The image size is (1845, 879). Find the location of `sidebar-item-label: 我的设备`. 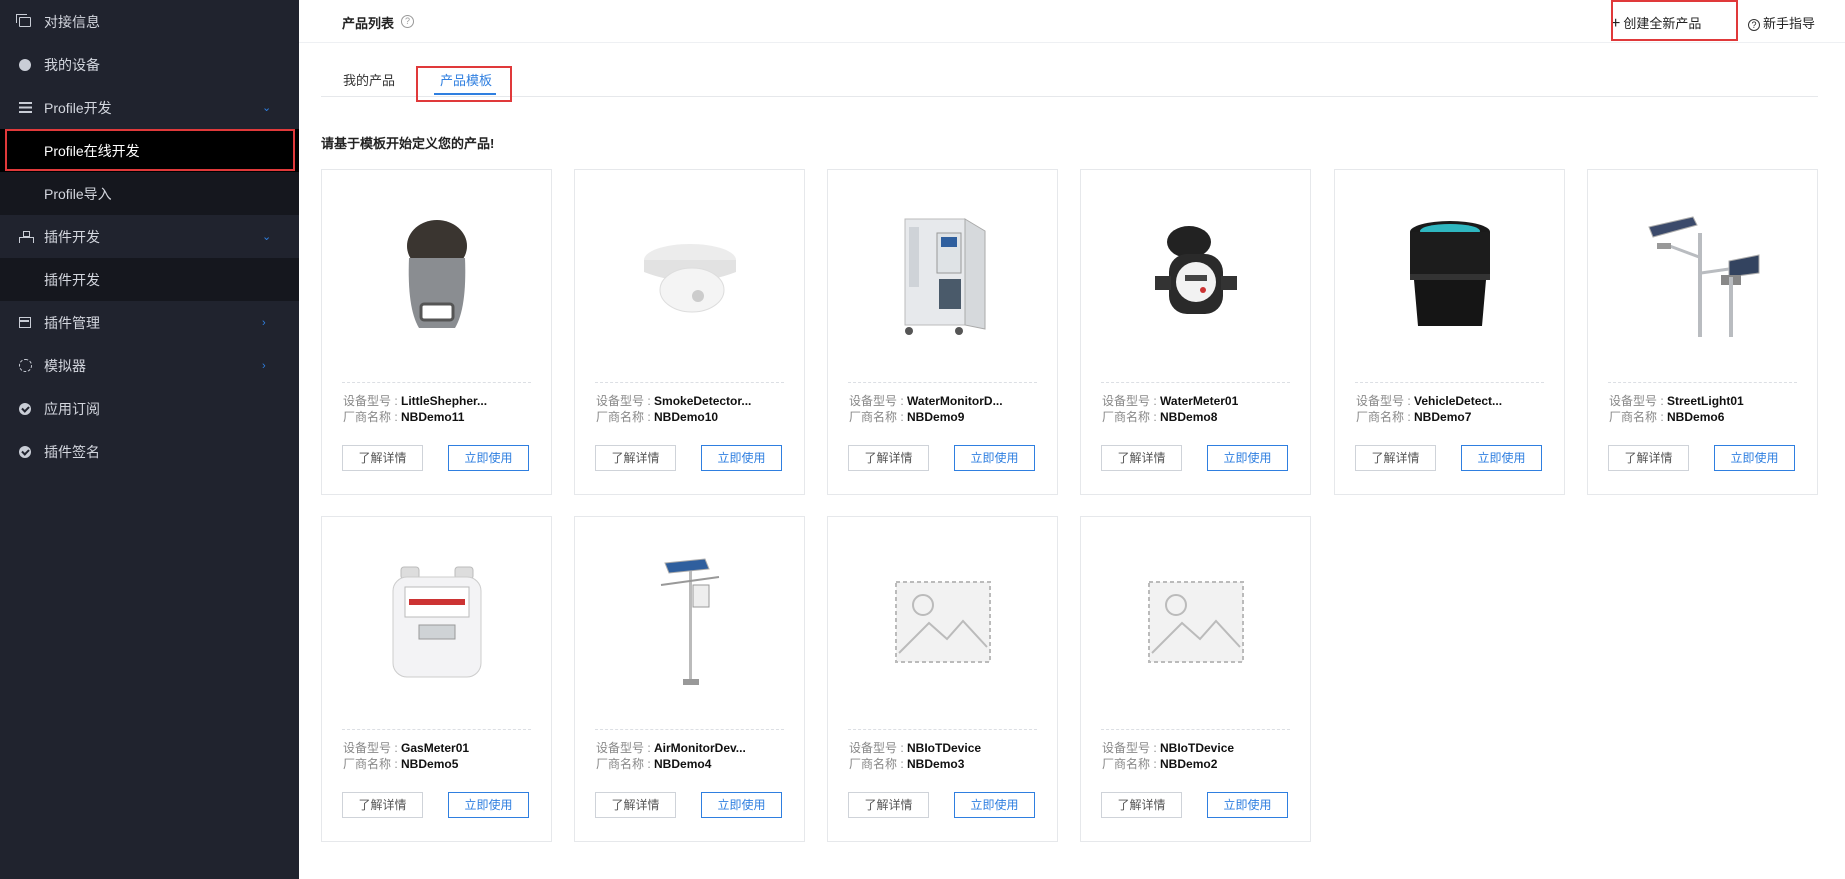

sidebar-item-label: 我的设备 is located at coordinates (72, 64).